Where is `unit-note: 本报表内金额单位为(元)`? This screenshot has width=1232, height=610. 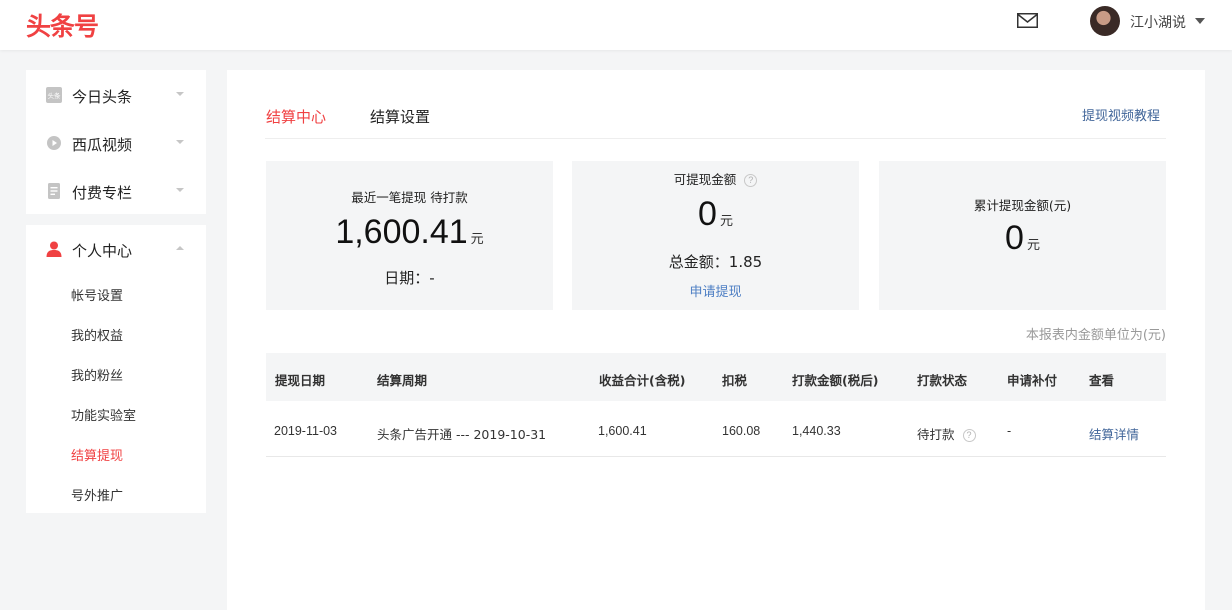 unit-note: 本报表内金额单位为(元) is located at coordinates (1095, 335).